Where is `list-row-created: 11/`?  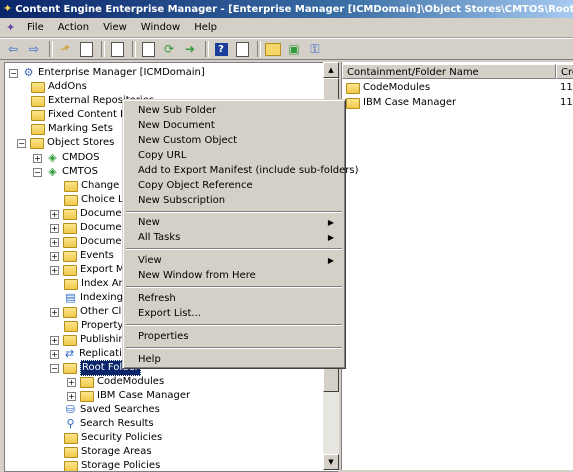 list-row-created: 11/ is located at coordinates (566, 102).